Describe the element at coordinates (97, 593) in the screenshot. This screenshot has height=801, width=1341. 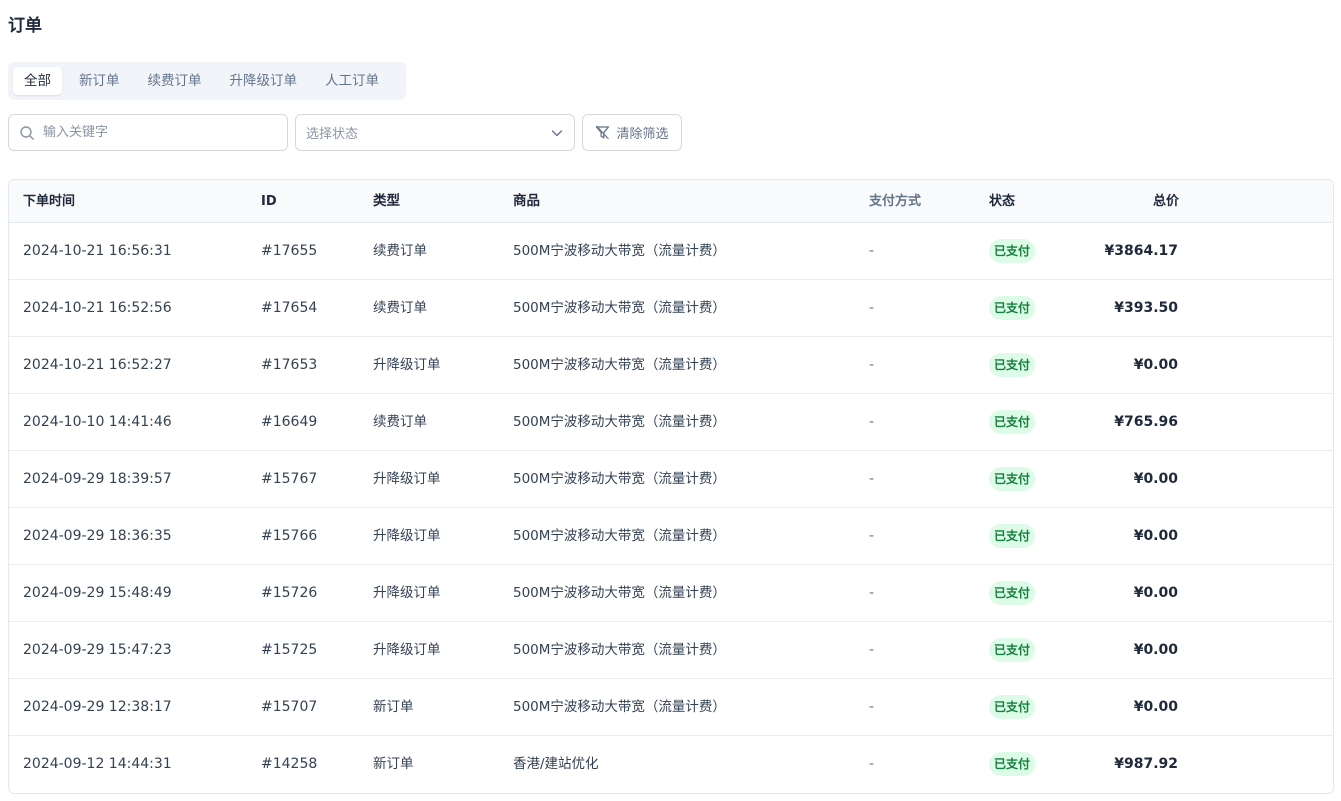
I see `order-time: 2024-09-29 15:48:49` at that location.